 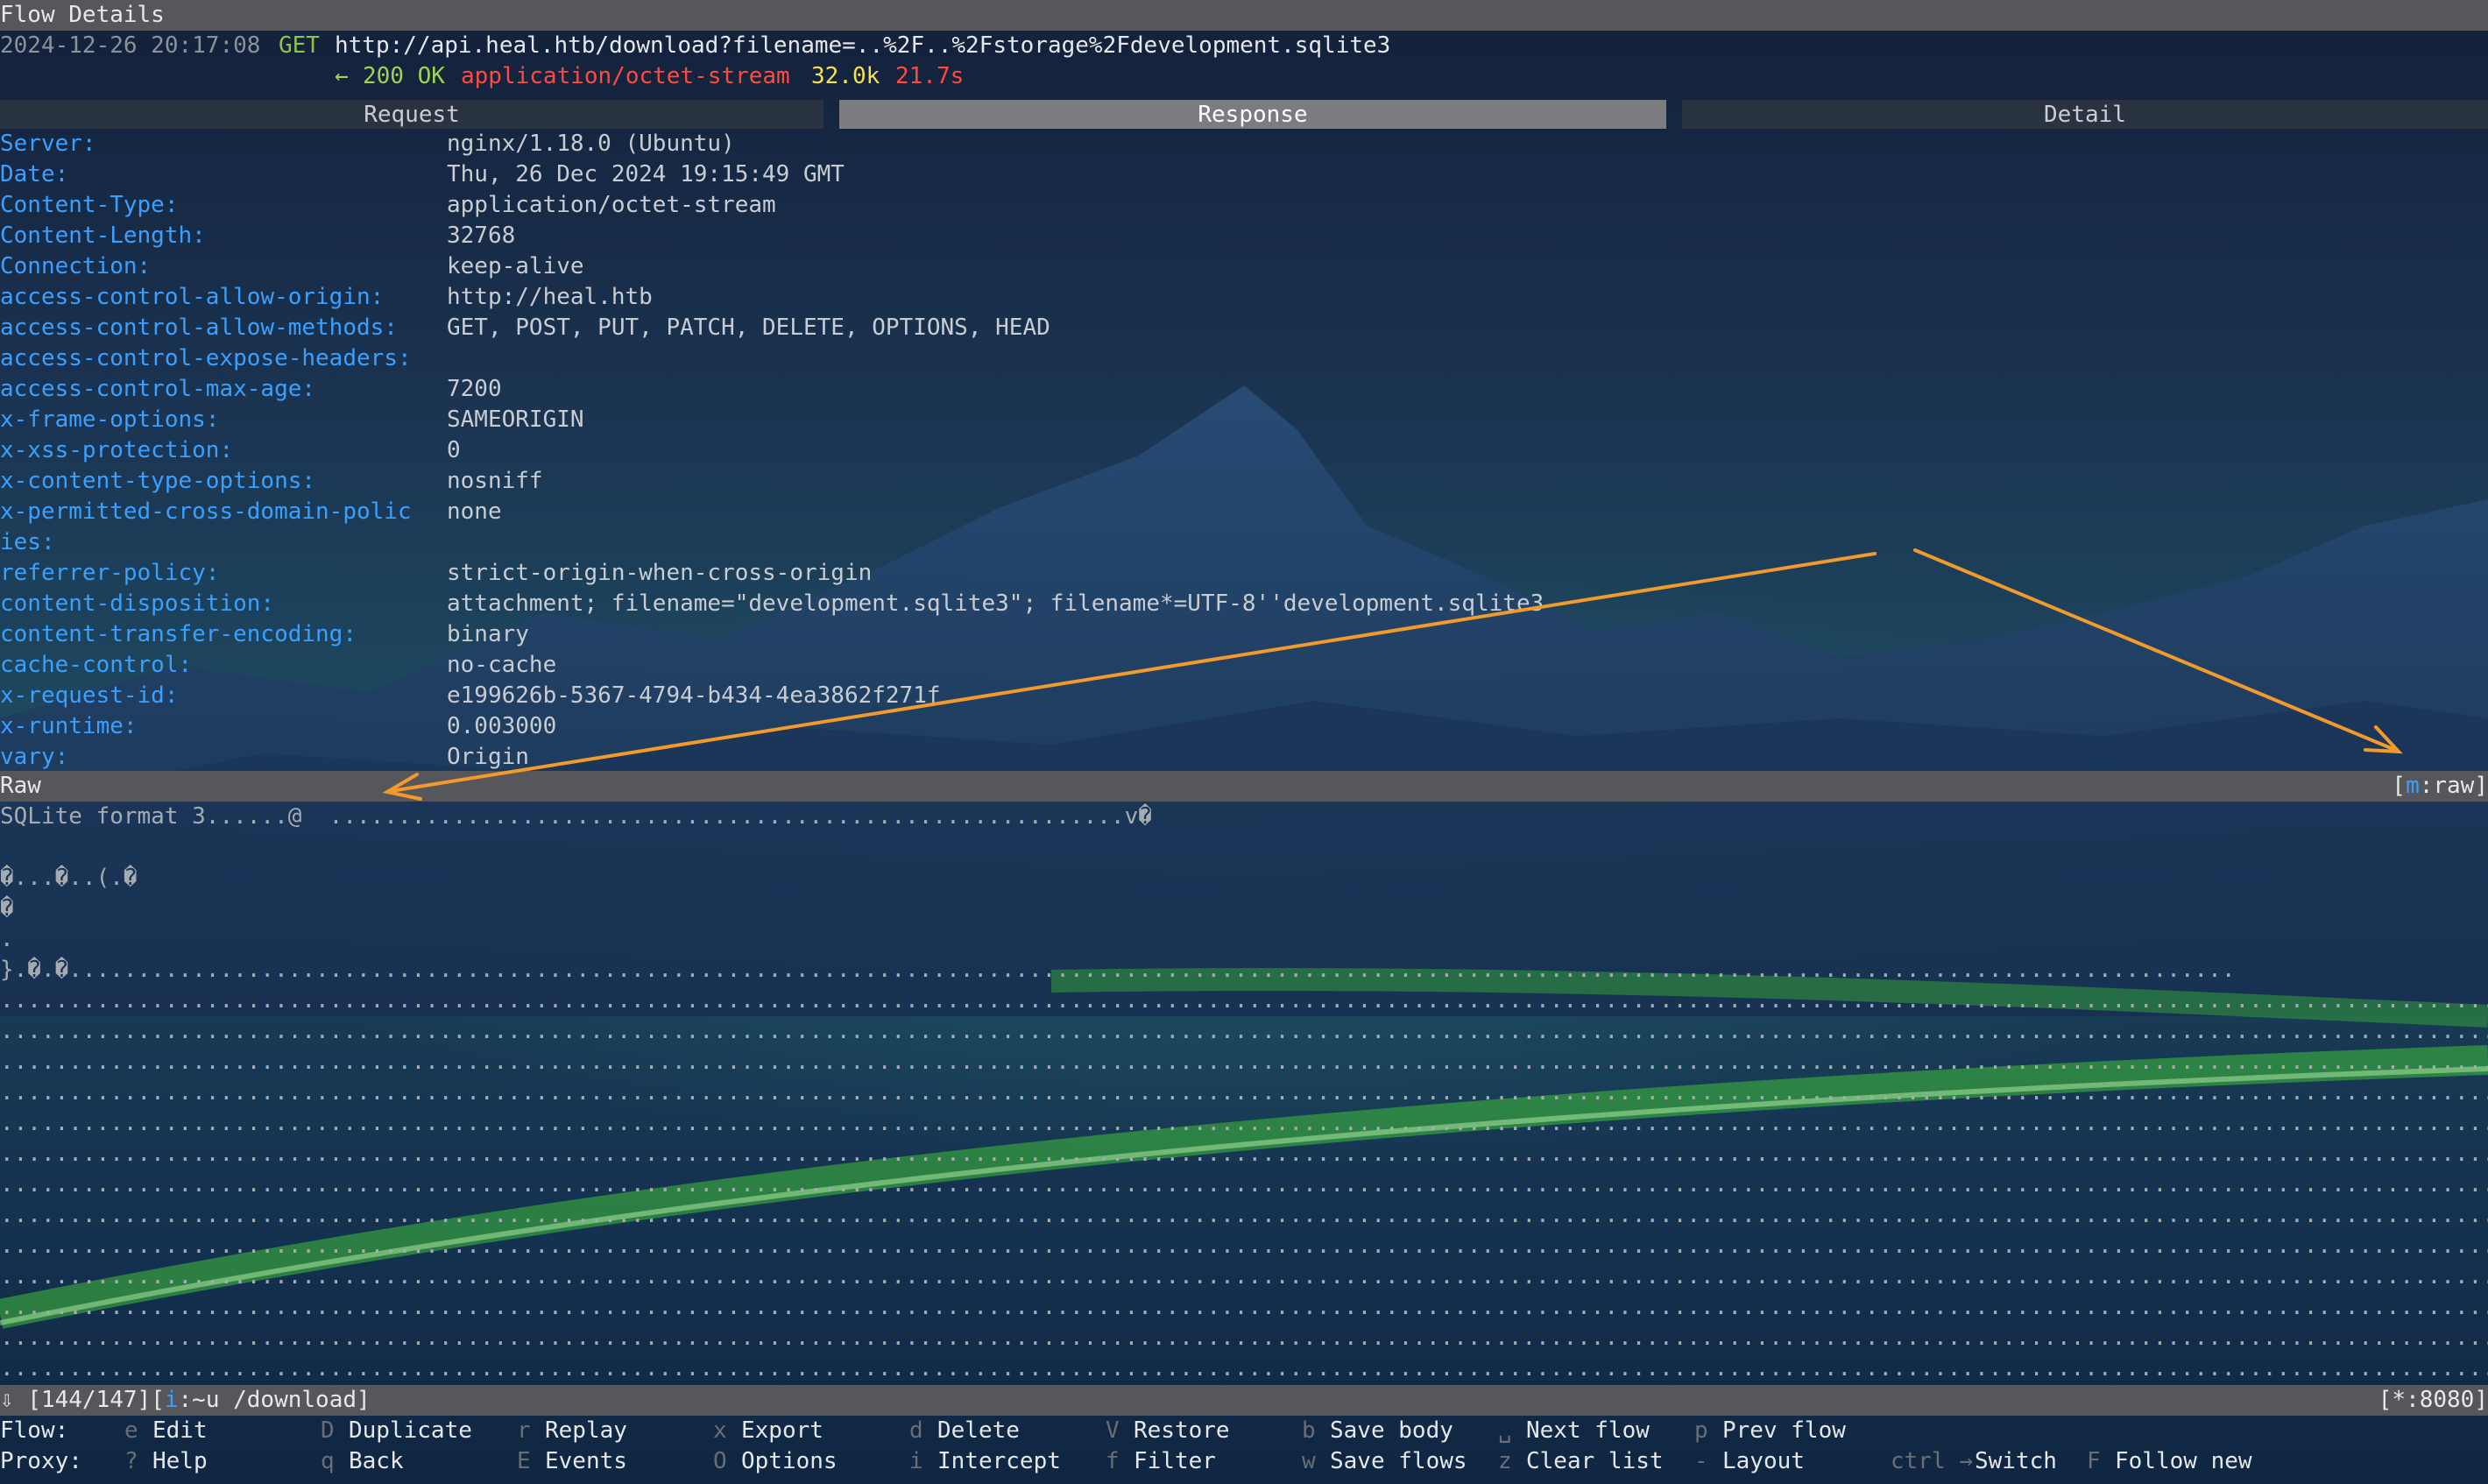 I want to click on raw-line: ., so click(x=7, y=939).